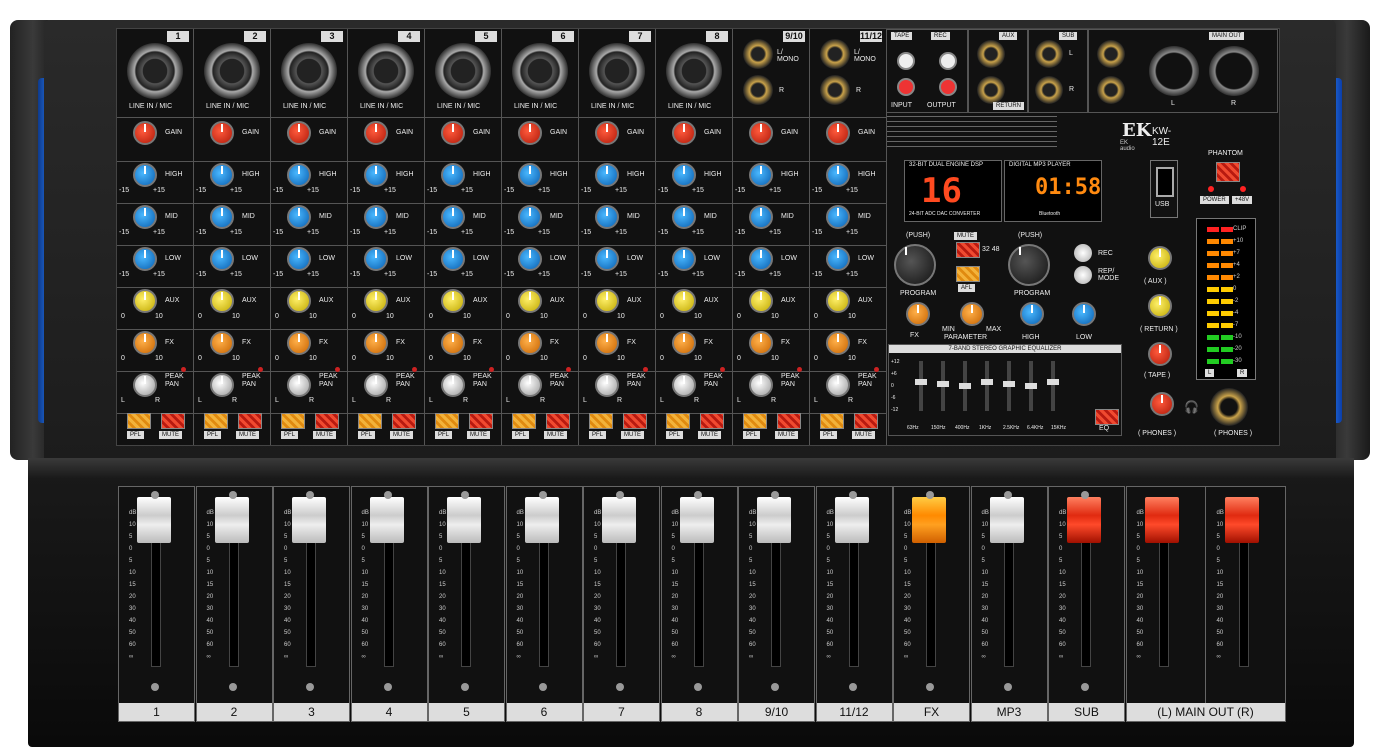 The image size is (1380, 747). What do you see at coordinates (1107, 417) in the screenshot?
I see `eq-button` at bounding box center [1107, 417].